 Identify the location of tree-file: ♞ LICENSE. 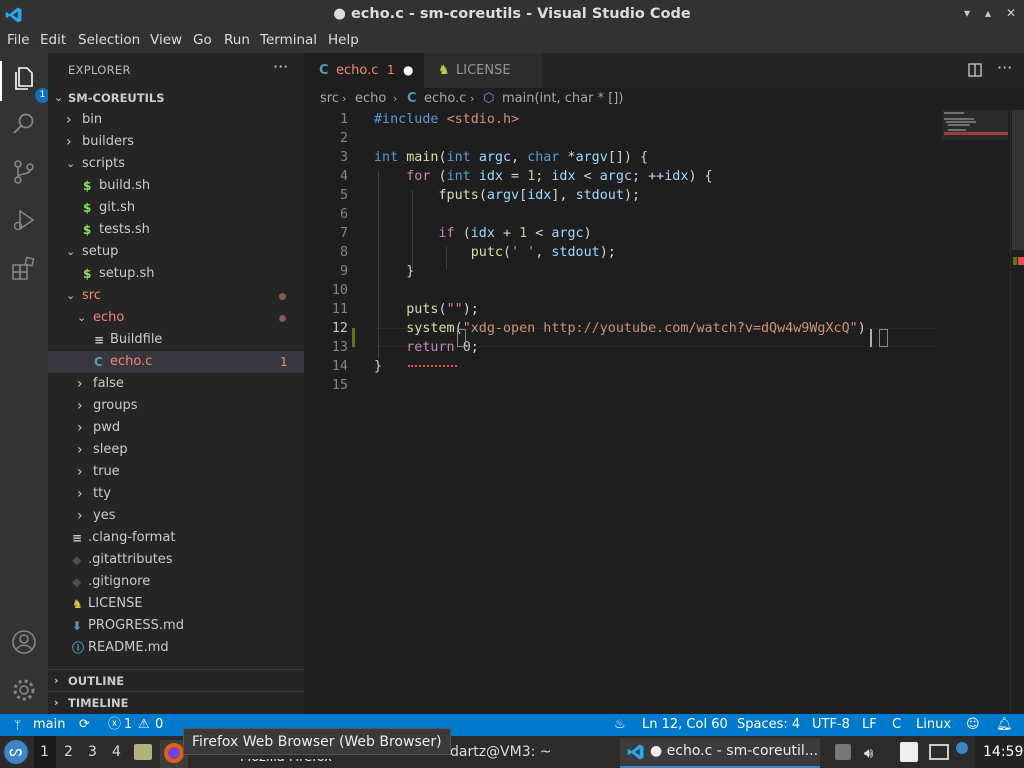
(176, 604).